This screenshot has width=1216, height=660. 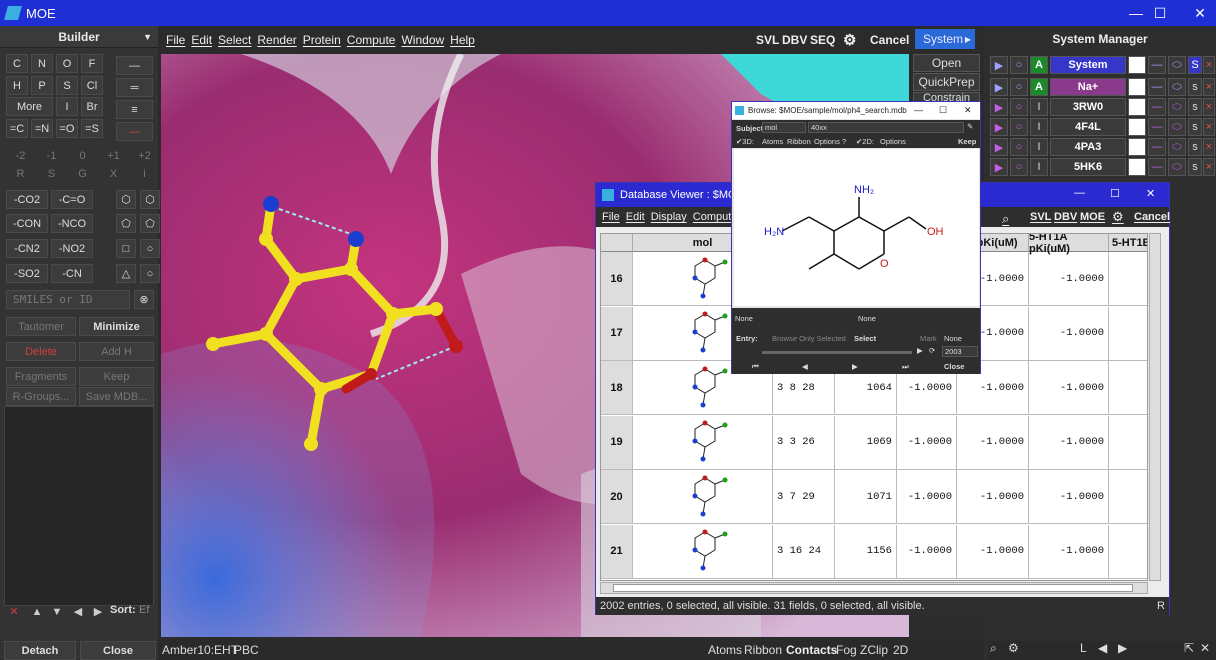 What do you see at coordinates (822, 40) in the screenshot?
I see `seq-button: SEQ` at bounding box center [822, 40].